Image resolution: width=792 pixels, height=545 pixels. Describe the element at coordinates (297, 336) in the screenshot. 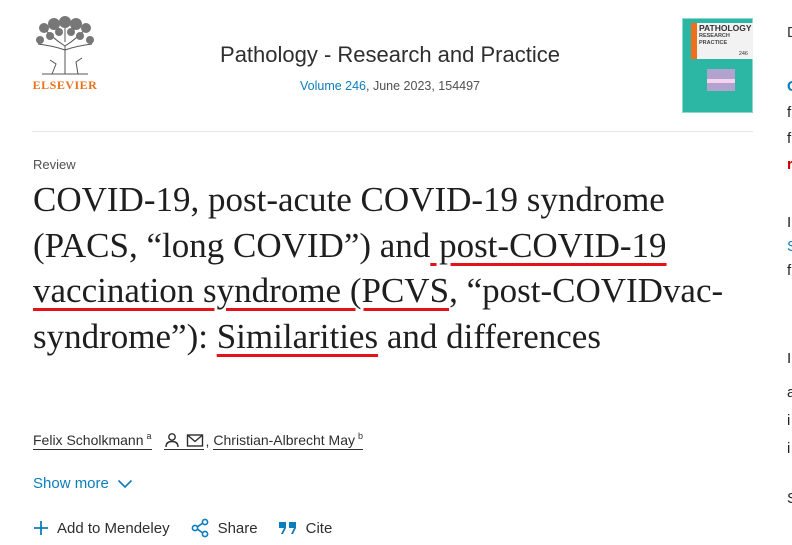

I see `title-part-highlighted: Similarities` at that location.